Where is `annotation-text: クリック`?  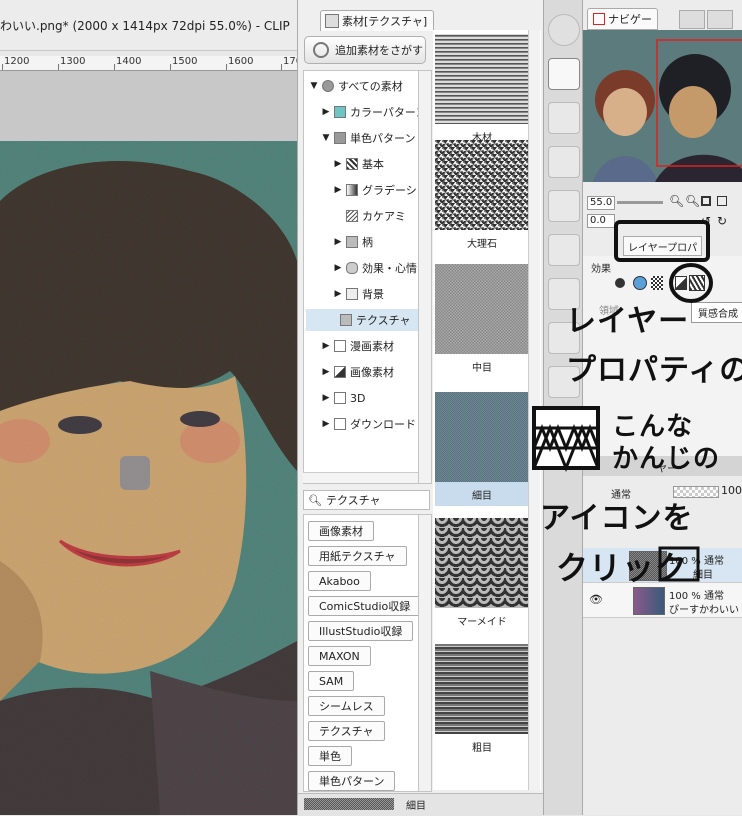
annotation-text: クリック is located at coordinates (622, 568).